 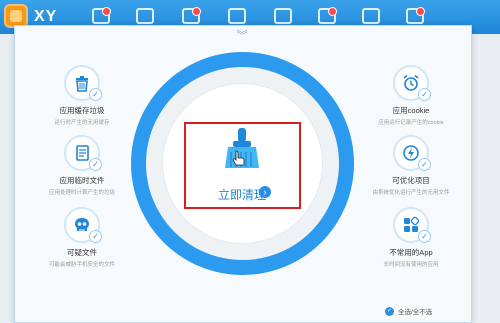 What do you see at coordinates (191, 15) in the screenshot?
I see `nav-games-icon` at bounding box center [191, 15].